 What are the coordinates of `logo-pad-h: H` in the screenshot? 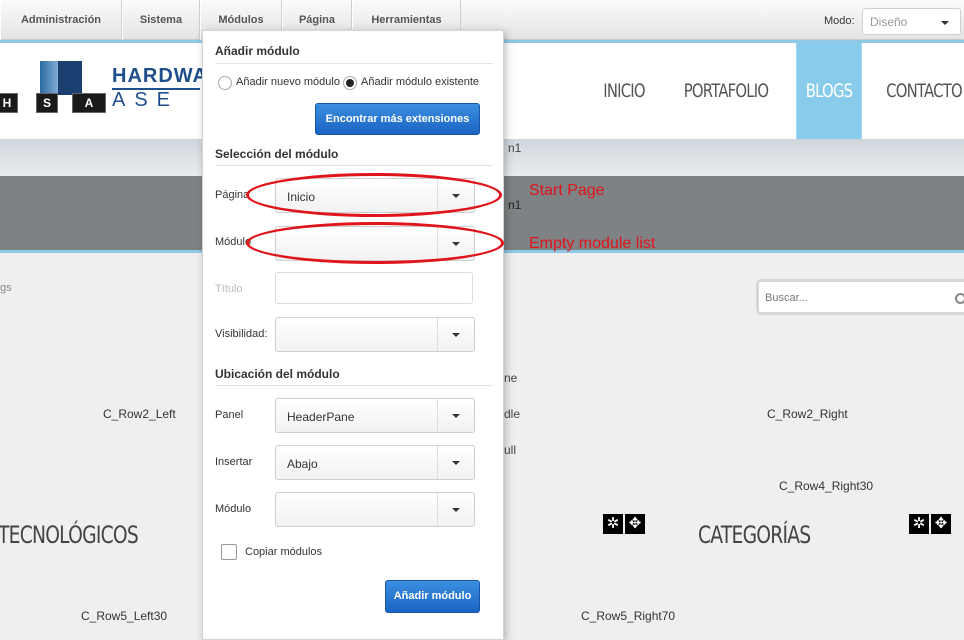 It's located at (9, 103).